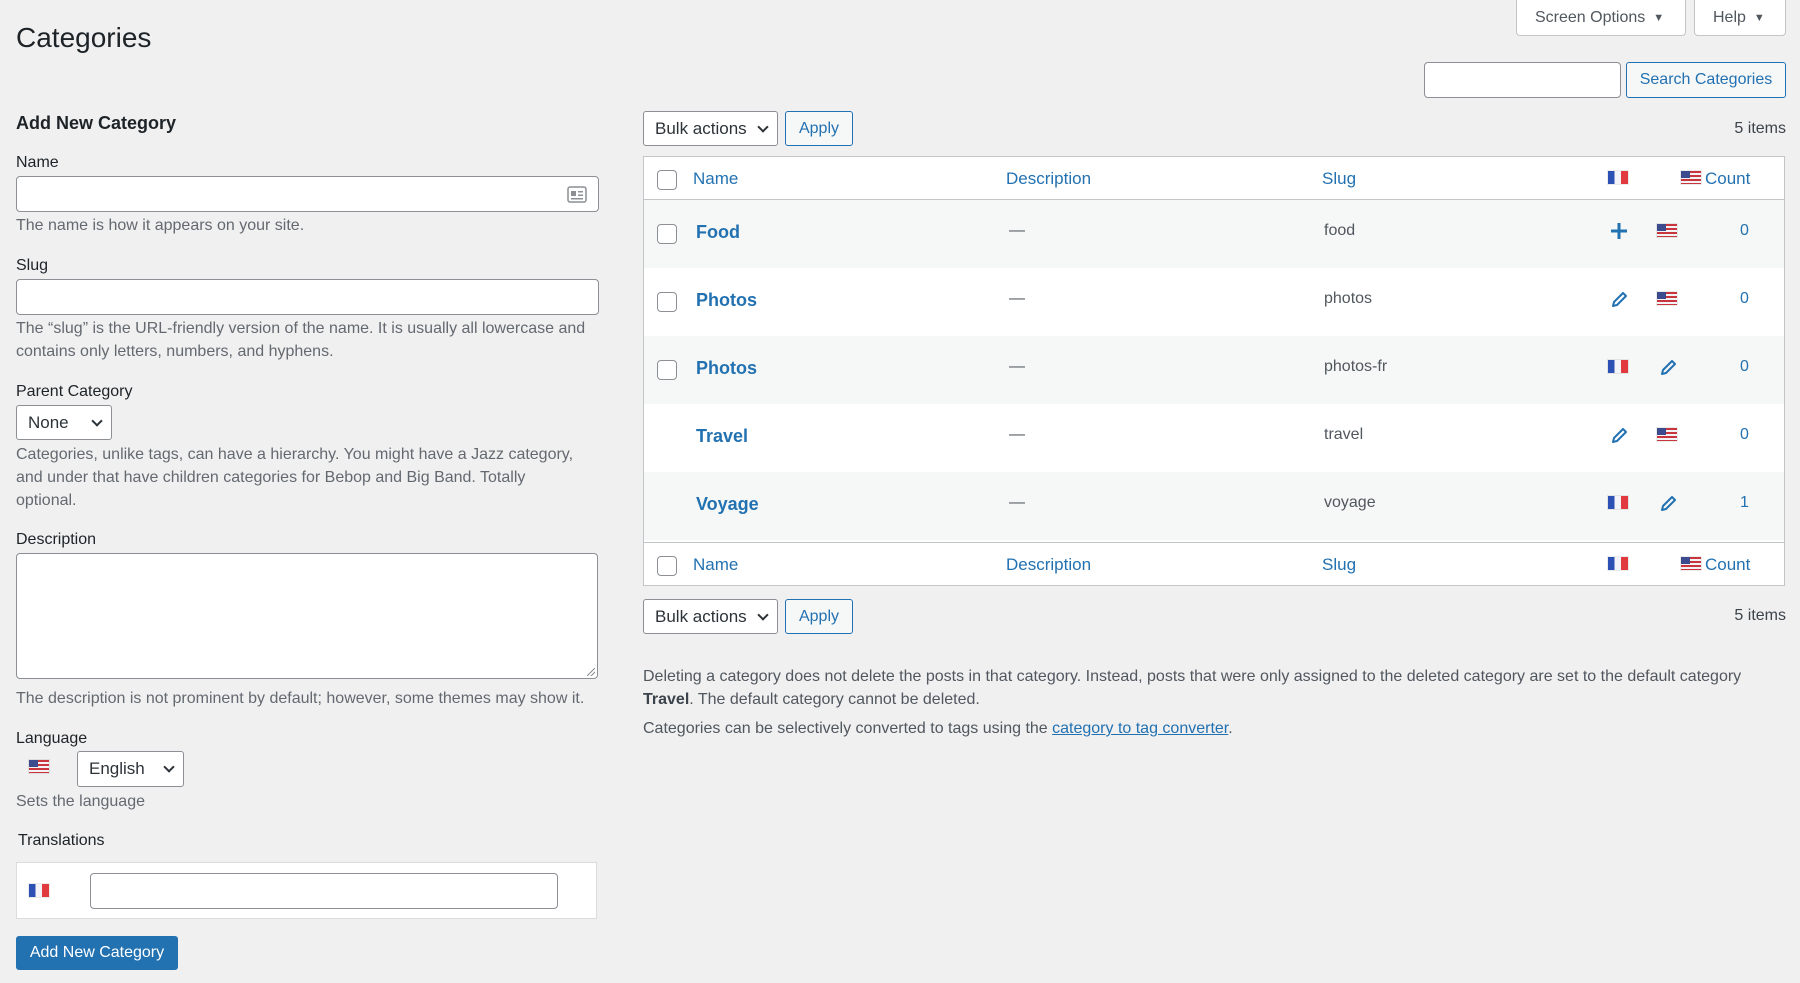  I want to click on translation-fr-input, so click(324, 891).